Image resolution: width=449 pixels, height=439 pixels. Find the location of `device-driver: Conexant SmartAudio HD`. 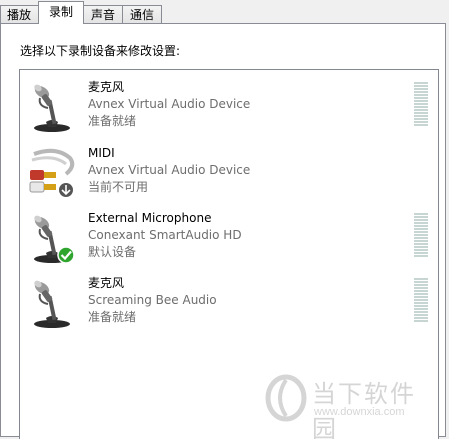

device-driver: Conexant SmartAudio HD is located at coordinates (165, 235).